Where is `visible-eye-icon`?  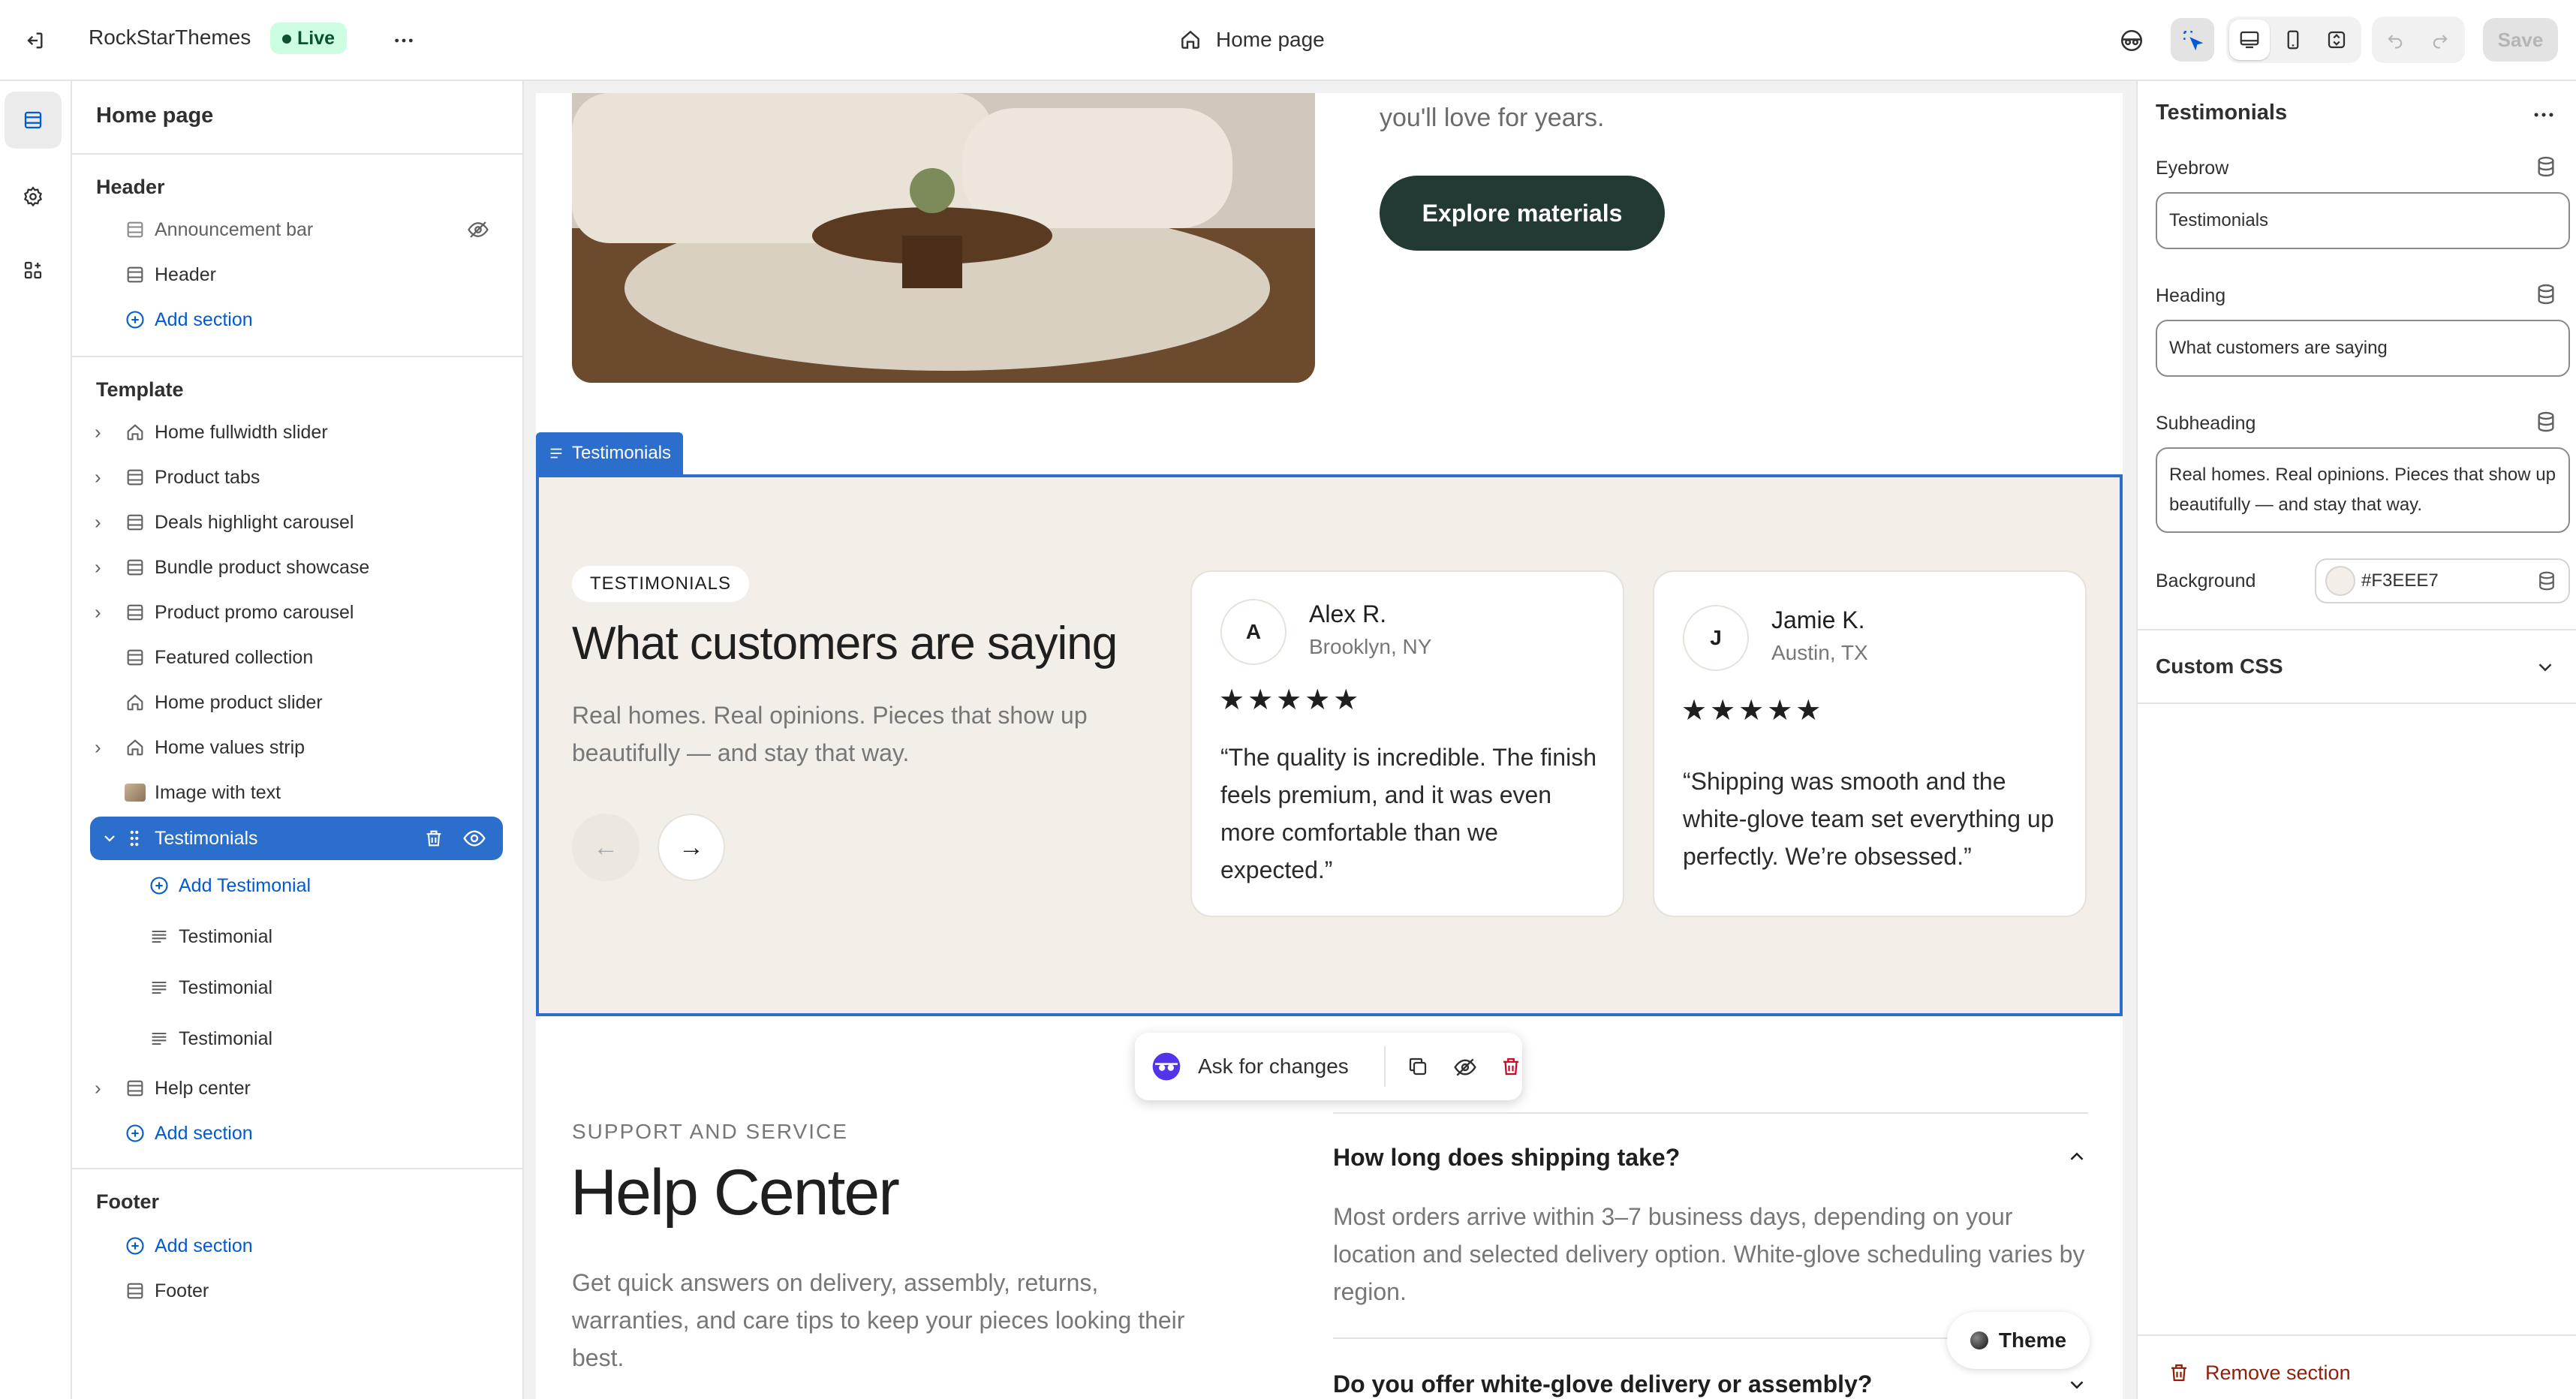
visible-eye-icon is located at coordinates (474, 838).